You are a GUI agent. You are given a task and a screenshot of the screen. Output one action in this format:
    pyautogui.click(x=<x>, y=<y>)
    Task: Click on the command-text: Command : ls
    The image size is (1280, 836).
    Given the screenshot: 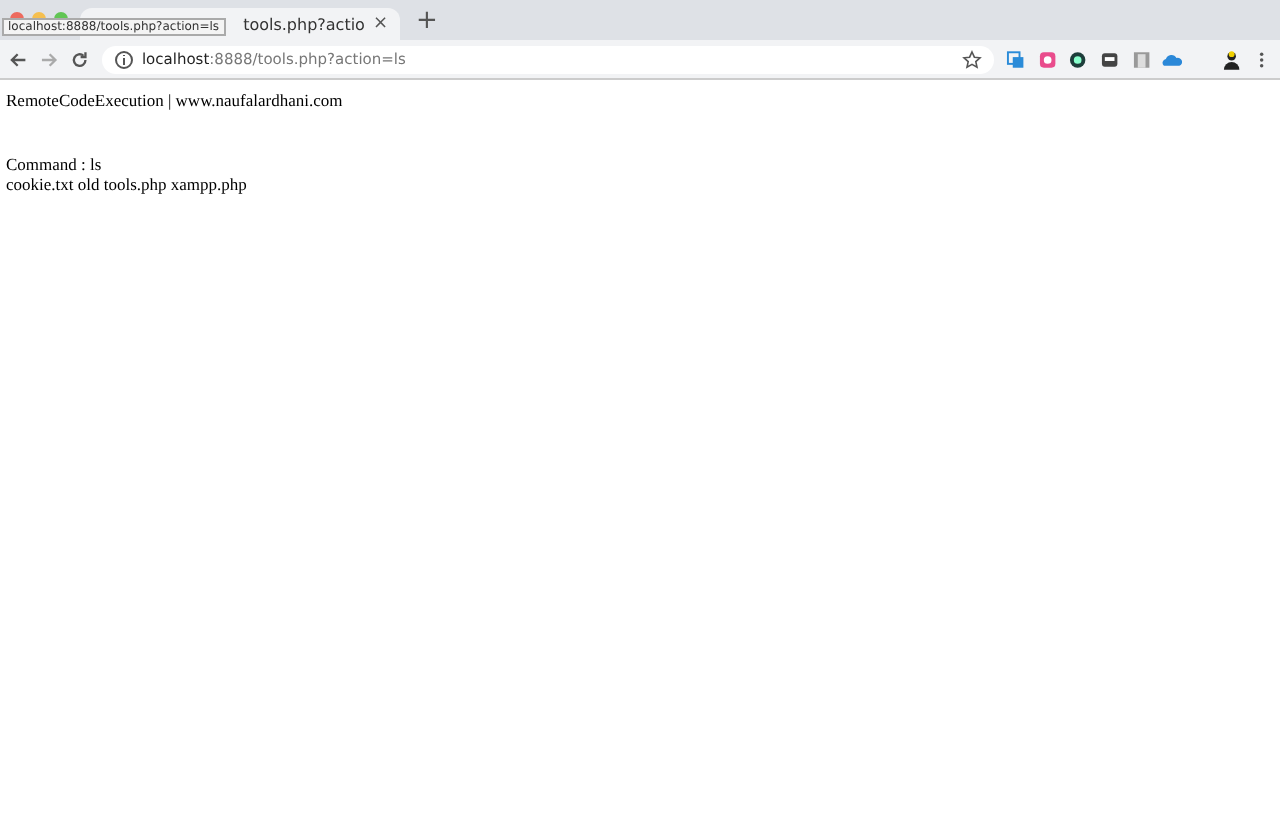 What is the action you would take?
    pyautogui.click(x=55, y=164)
    